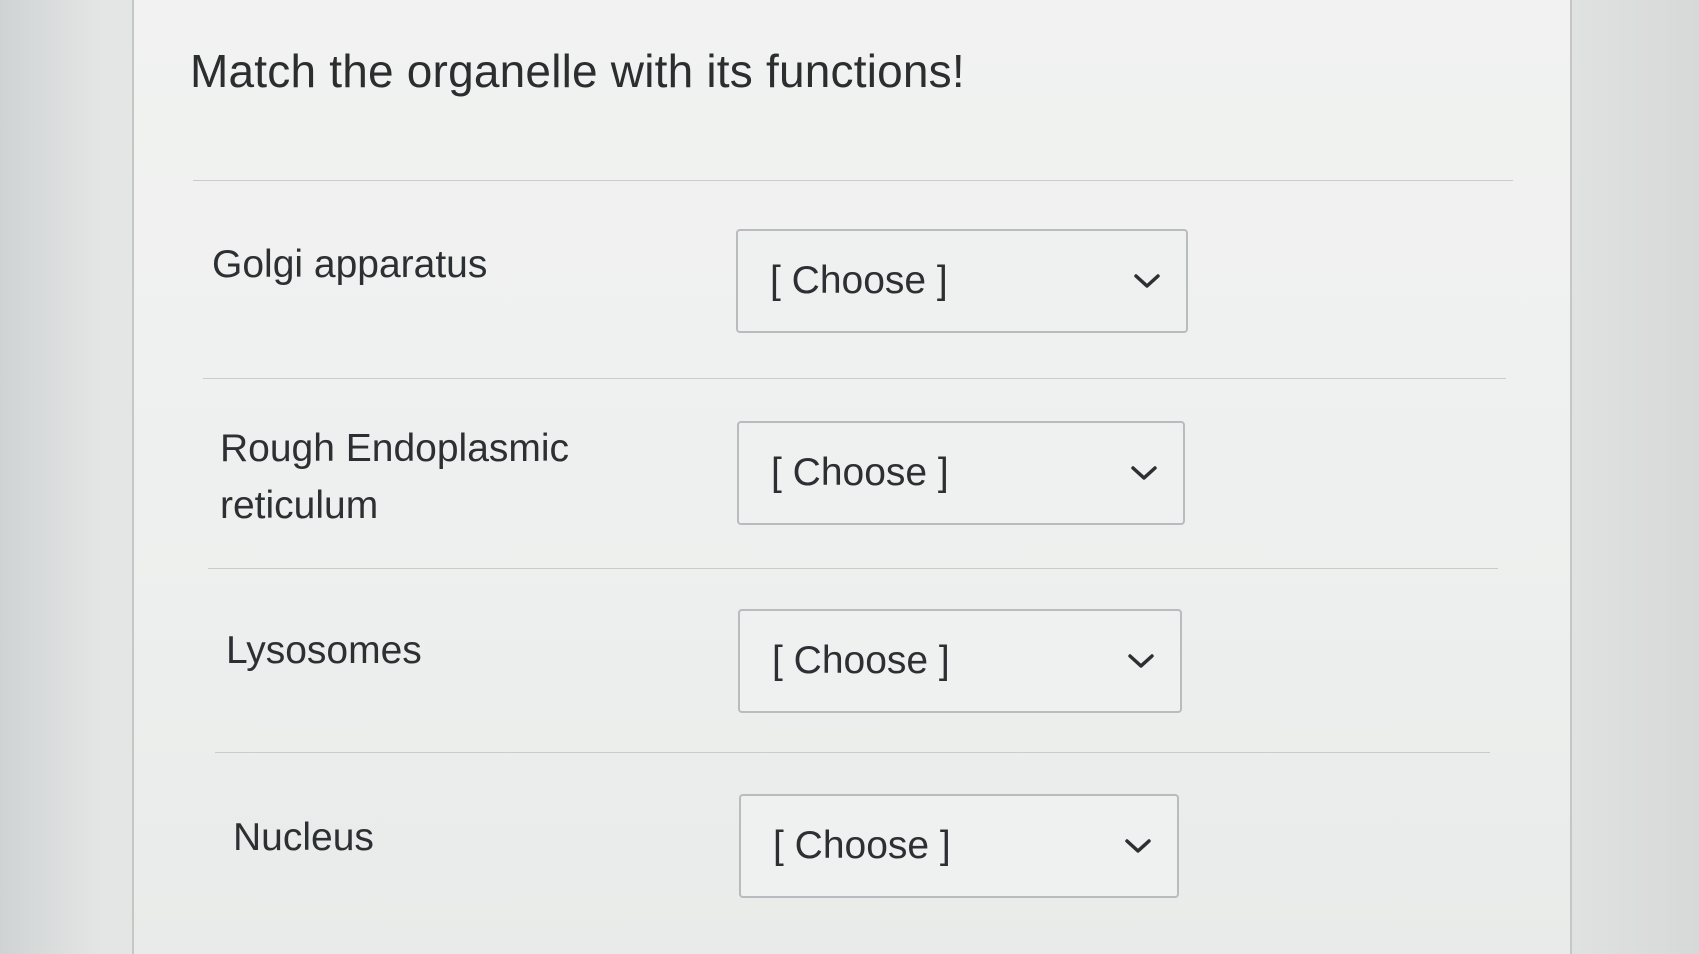  Describe the element at coordinates (324, 650) in the screenshot. I see `match-label-lysosomes: Lysosomes` at that location.